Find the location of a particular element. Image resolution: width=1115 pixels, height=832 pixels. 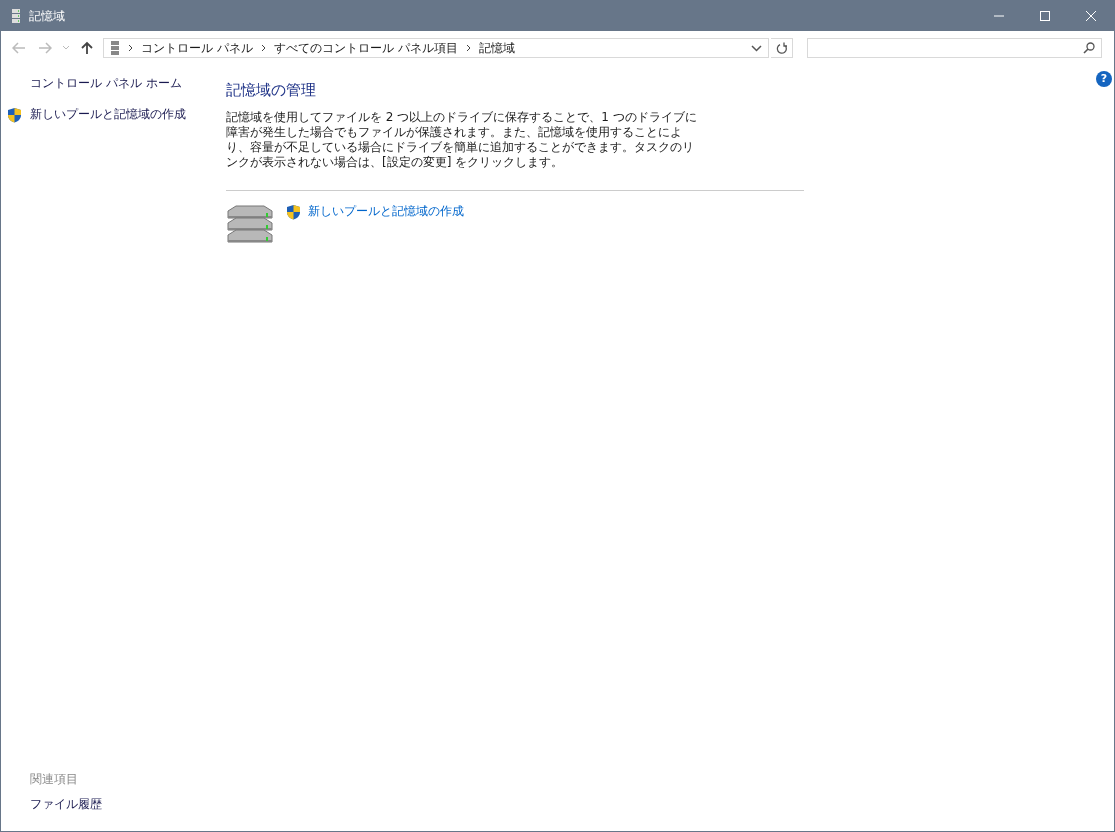

search-field is located at coordinates (954, 48).